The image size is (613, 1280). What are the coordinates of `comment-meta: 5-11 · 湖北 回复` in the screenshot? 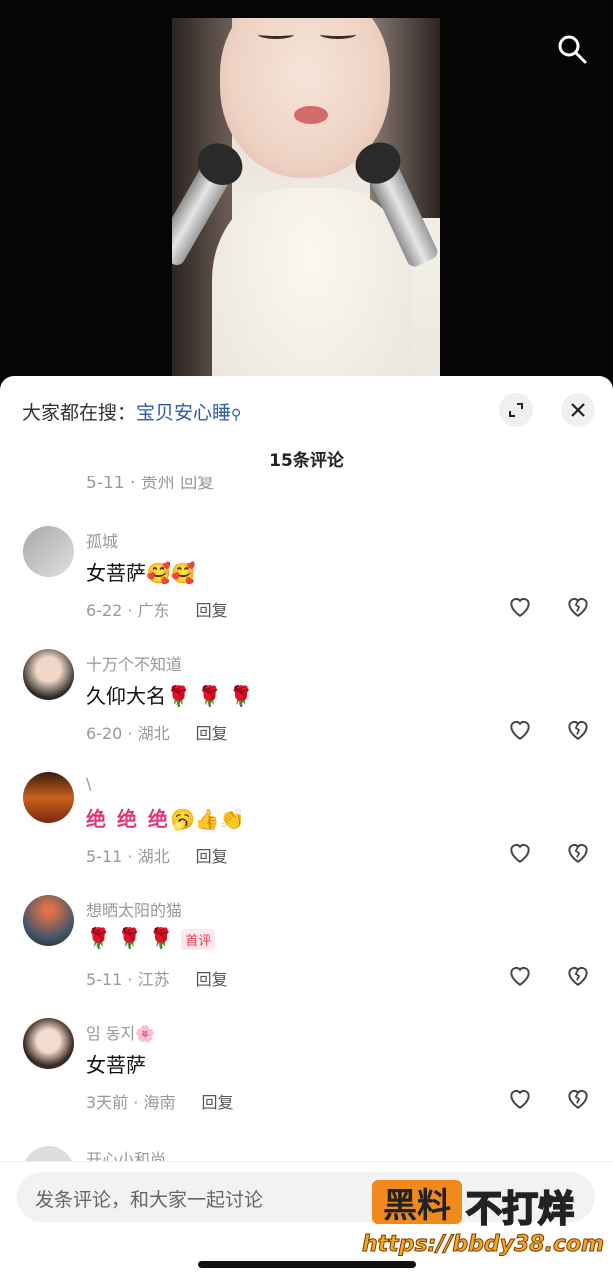 It's located at (157, 856).